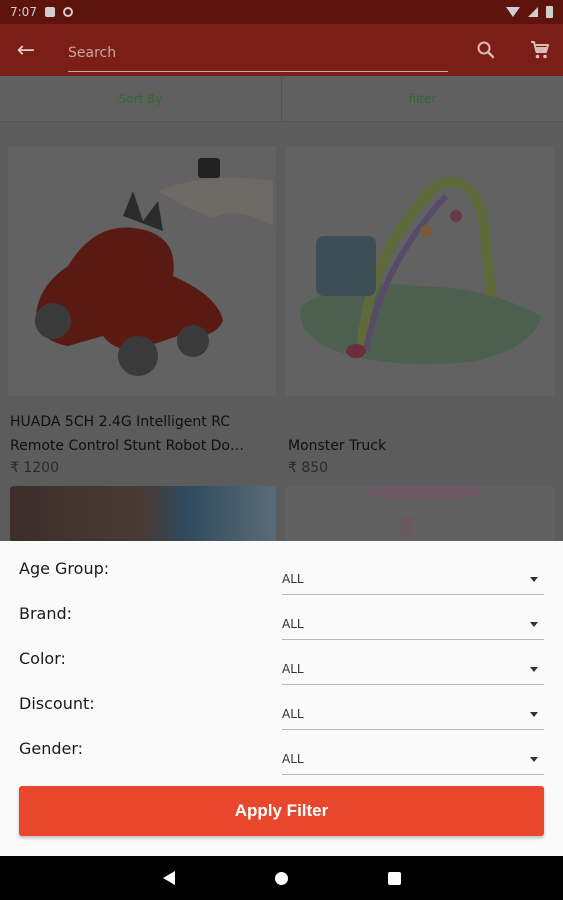 The height and width of the screenshot is (900, 563). What do you see at coordinates (394, 878) in the screenshot?
I see `nav-recents-icon` at bounding box center [394, 878].